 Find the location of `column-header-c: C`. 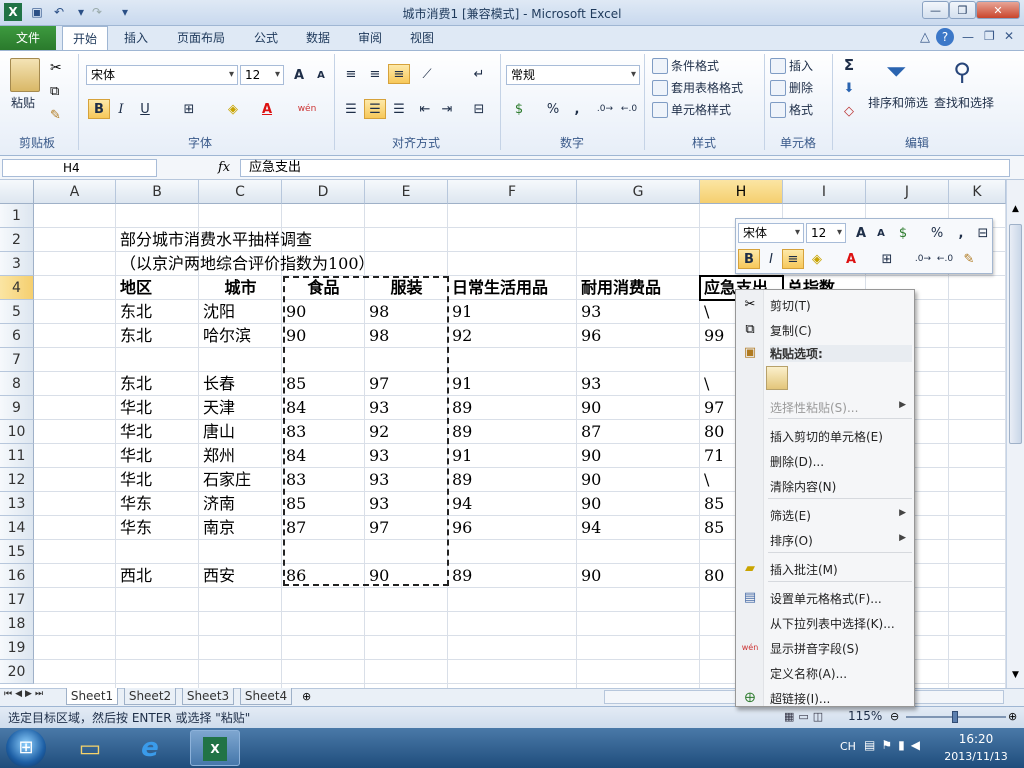

column-header-c: C is located at coordinates (240, 192).